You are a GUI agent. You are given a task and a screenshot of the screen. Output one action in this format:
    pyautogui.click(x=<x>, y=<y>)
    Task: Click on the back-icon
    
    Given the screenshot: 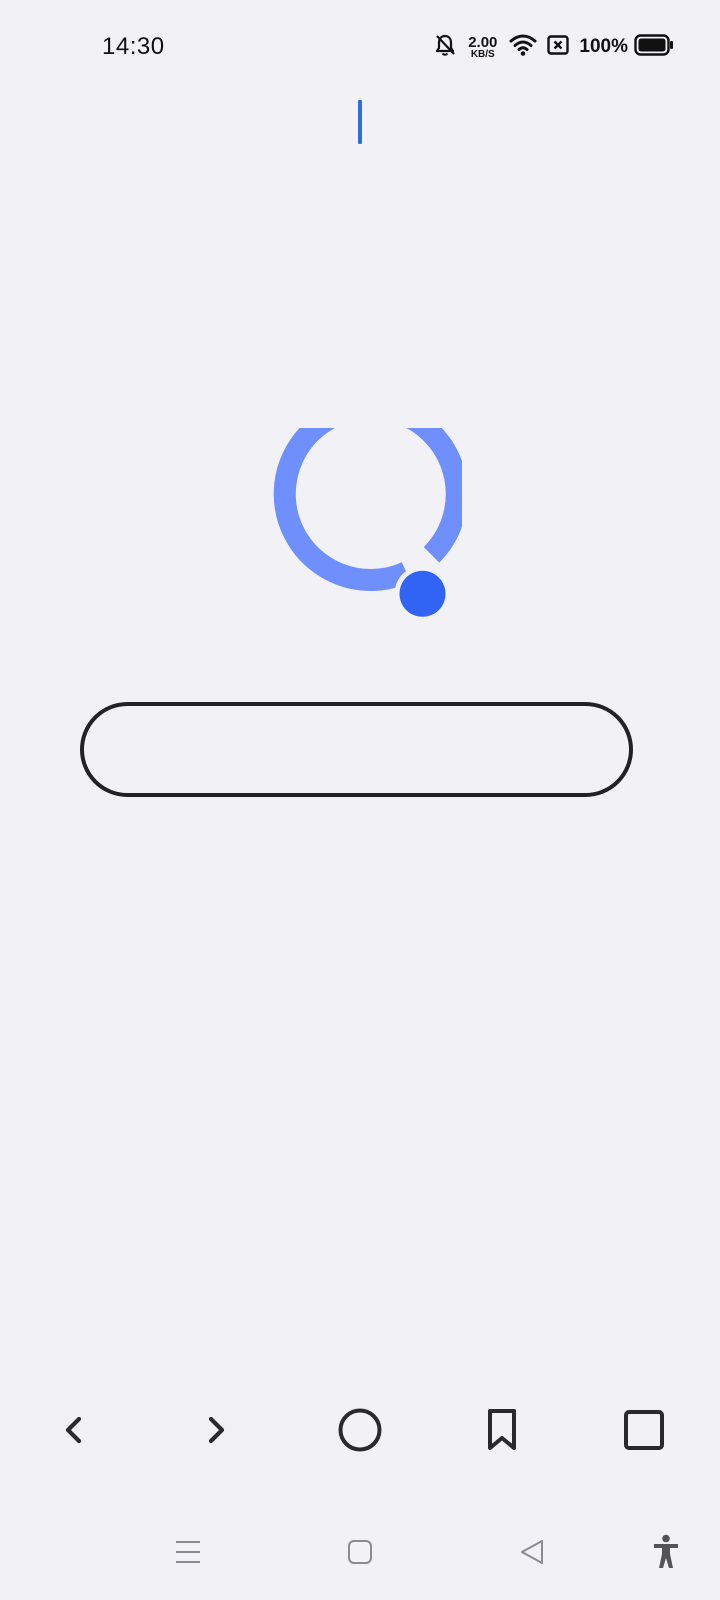 What is the action you would take?
    pyautogui.click(x=74, y=1432)
    